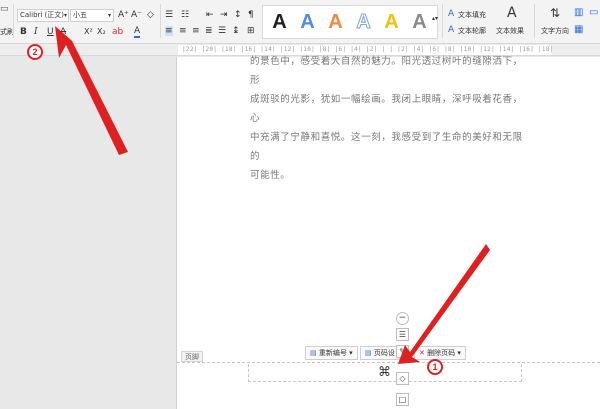 The width and height of the screenshot is (600, 409). Describe the element at coordinates (388, 362) in the screenshot. I see `footer-boundary` at that location.